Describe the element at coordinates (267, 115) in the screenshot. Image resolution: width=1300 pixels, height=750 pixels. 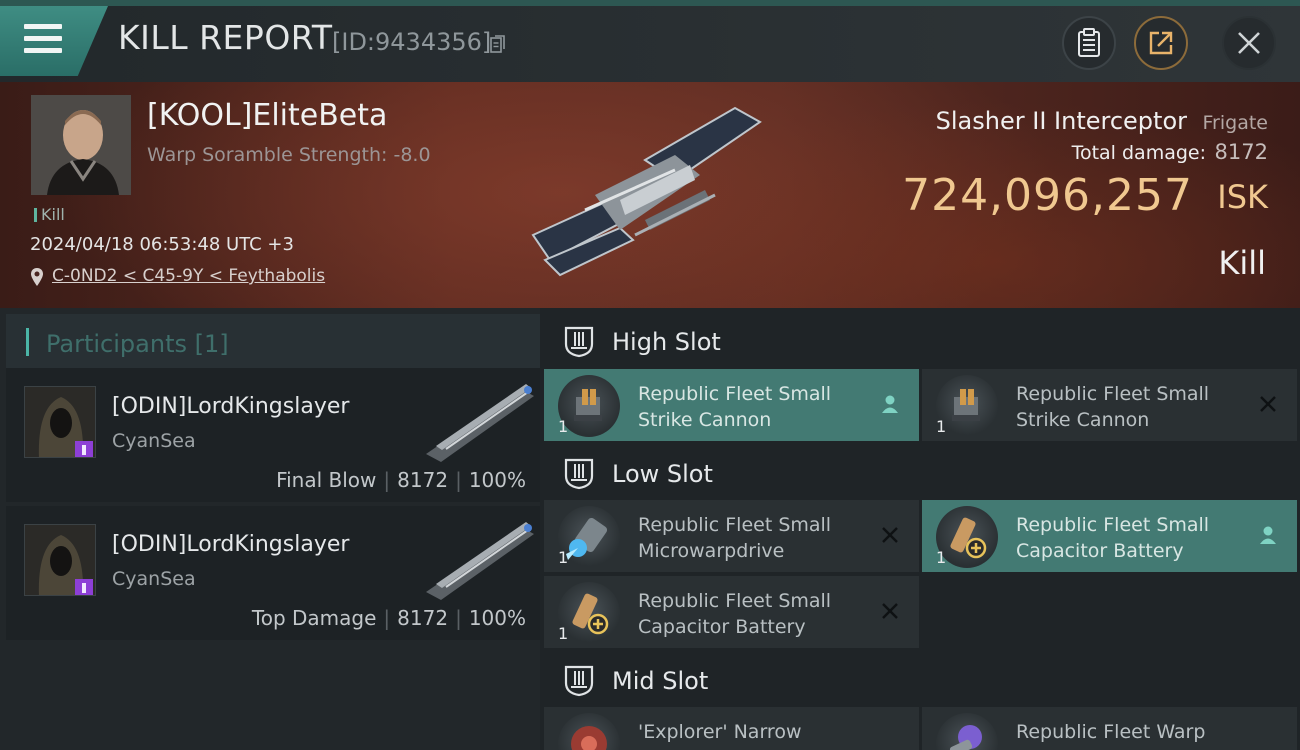
I see `victim-name: [KOOL]EliteBeta` at that location.